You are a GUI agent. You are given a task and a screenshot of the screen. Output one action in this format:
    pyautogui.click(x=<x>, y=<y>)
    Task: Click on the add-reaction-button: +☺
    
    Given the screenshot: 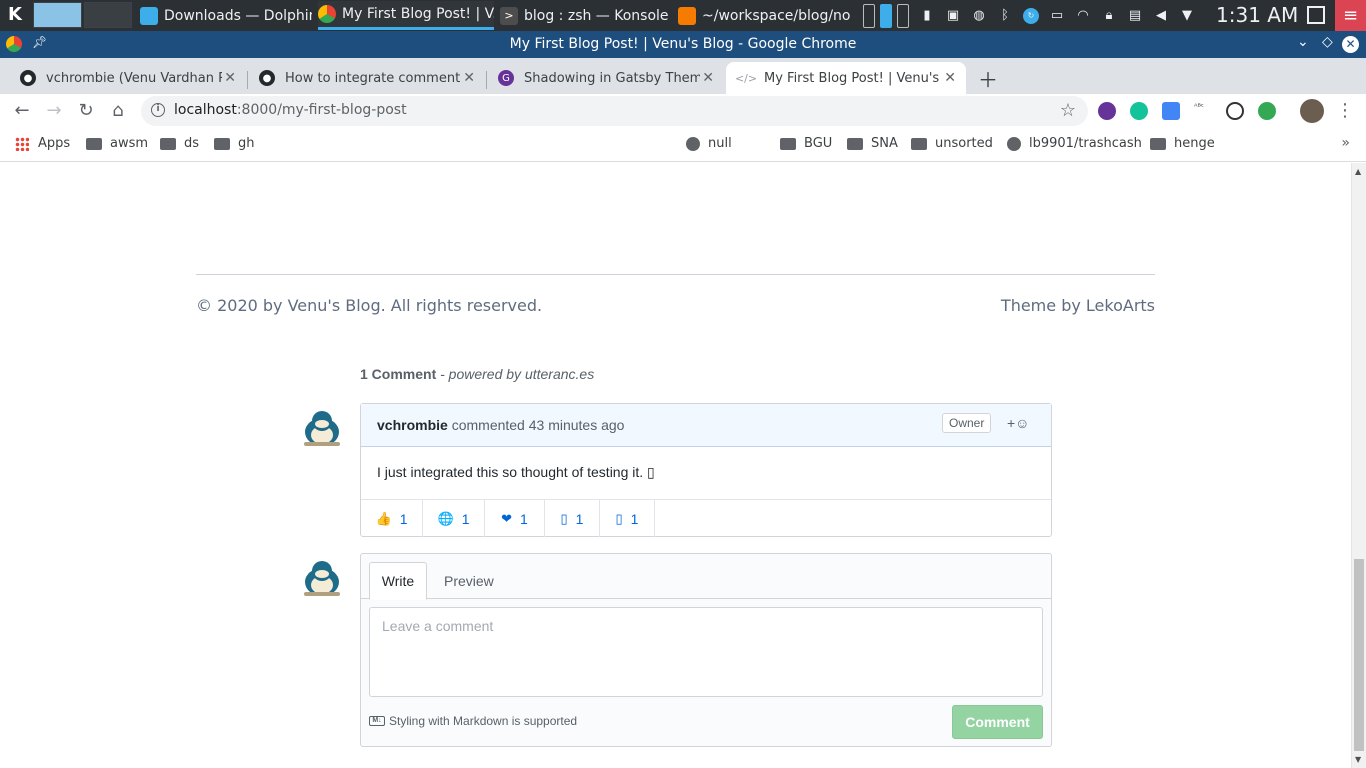 What is the action you would take?
    pyautogui.click(x=1018, y=423)
    